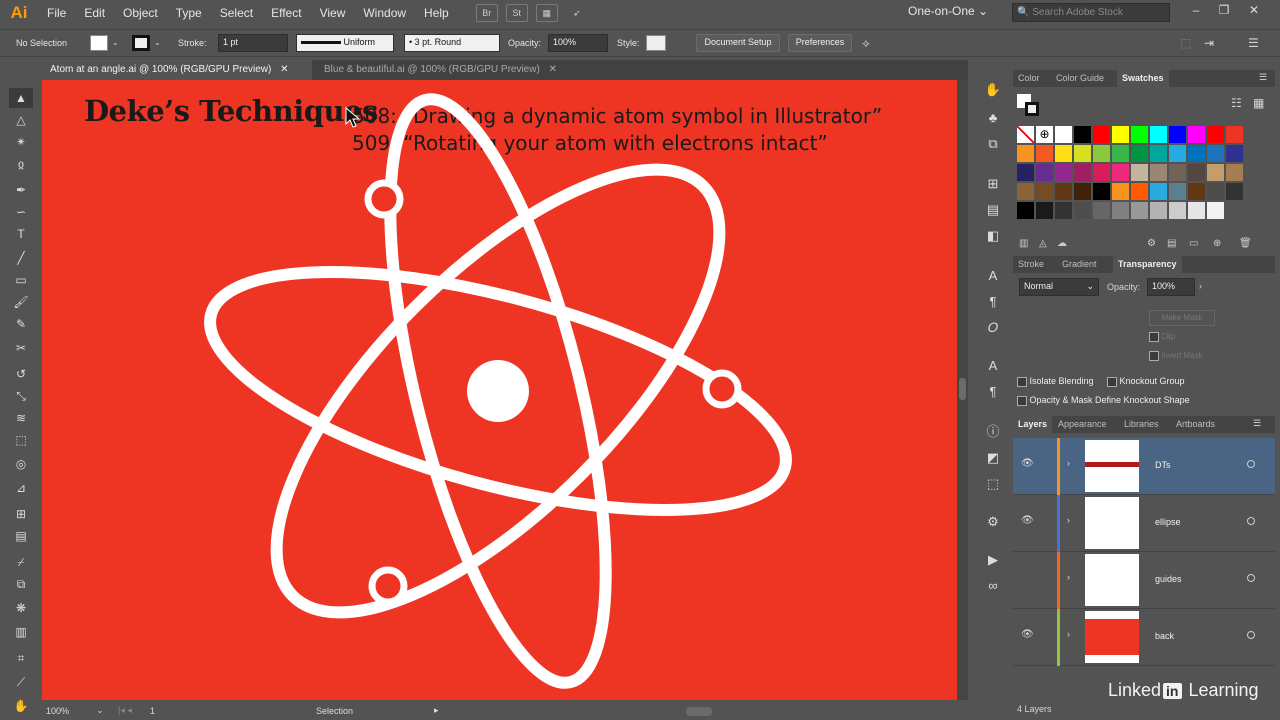 This screenshot has width=1280, height=720. I want to click on menu-help: Help, so click(436, 13).